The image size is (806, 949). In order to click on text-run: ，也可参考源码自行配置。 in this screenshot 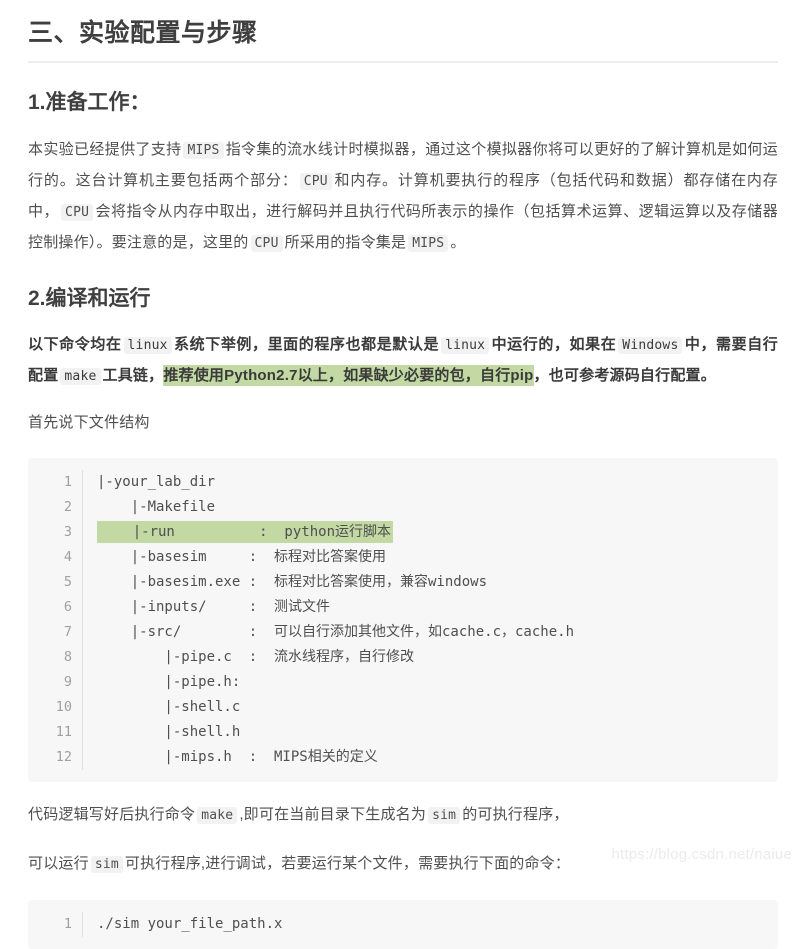, I will do `click(624, 375)`.